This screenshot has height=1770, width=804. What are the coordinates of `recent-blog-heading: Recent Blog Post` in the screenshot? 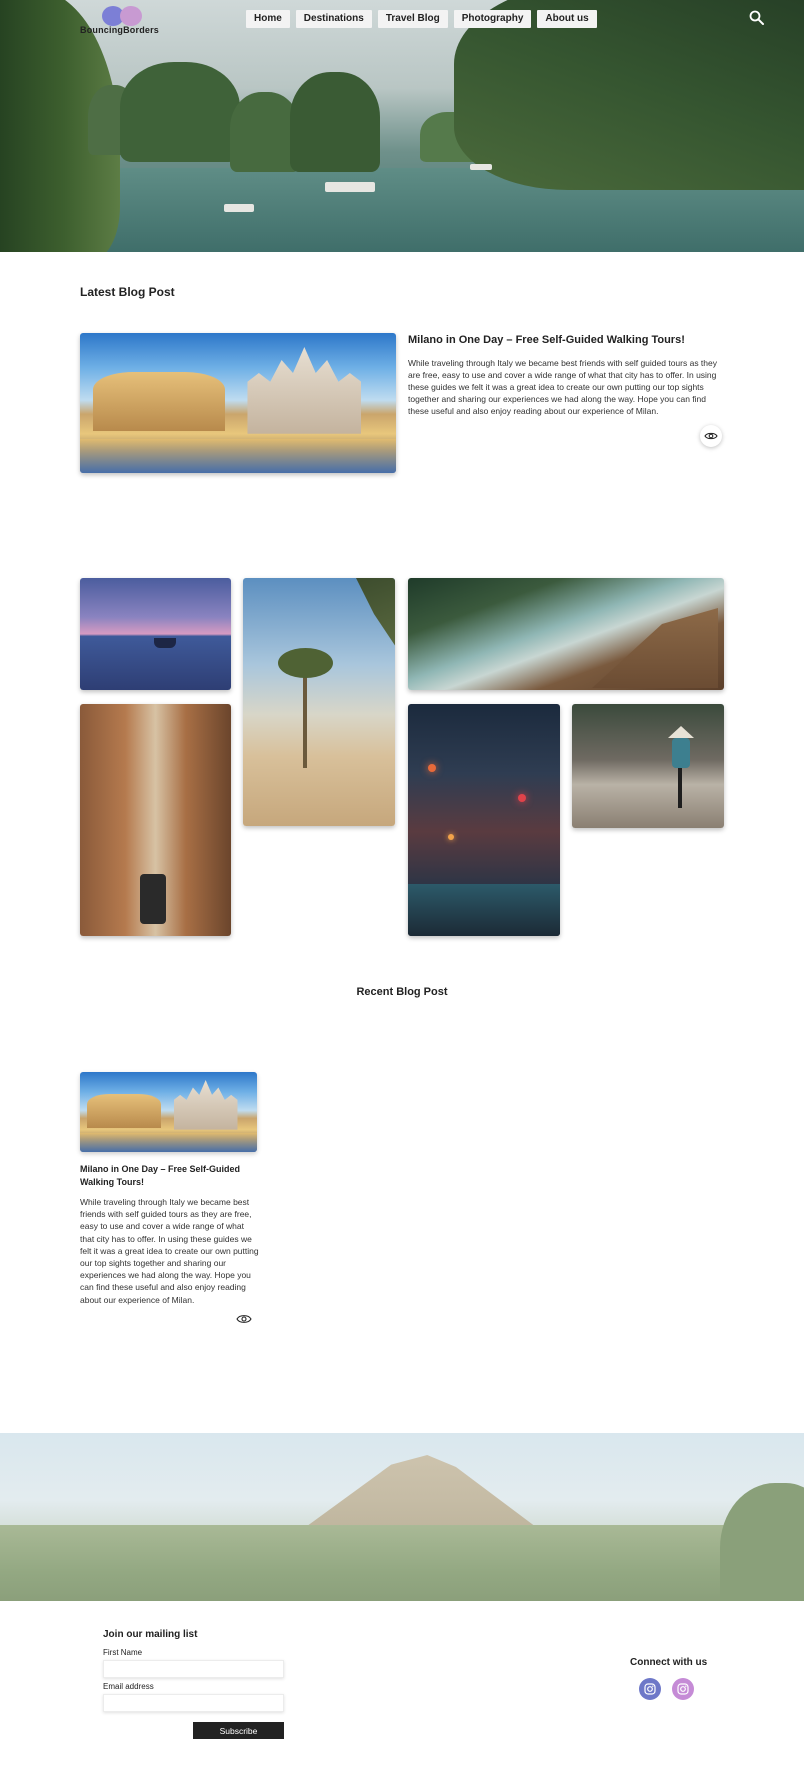 It's located at (402, 992).